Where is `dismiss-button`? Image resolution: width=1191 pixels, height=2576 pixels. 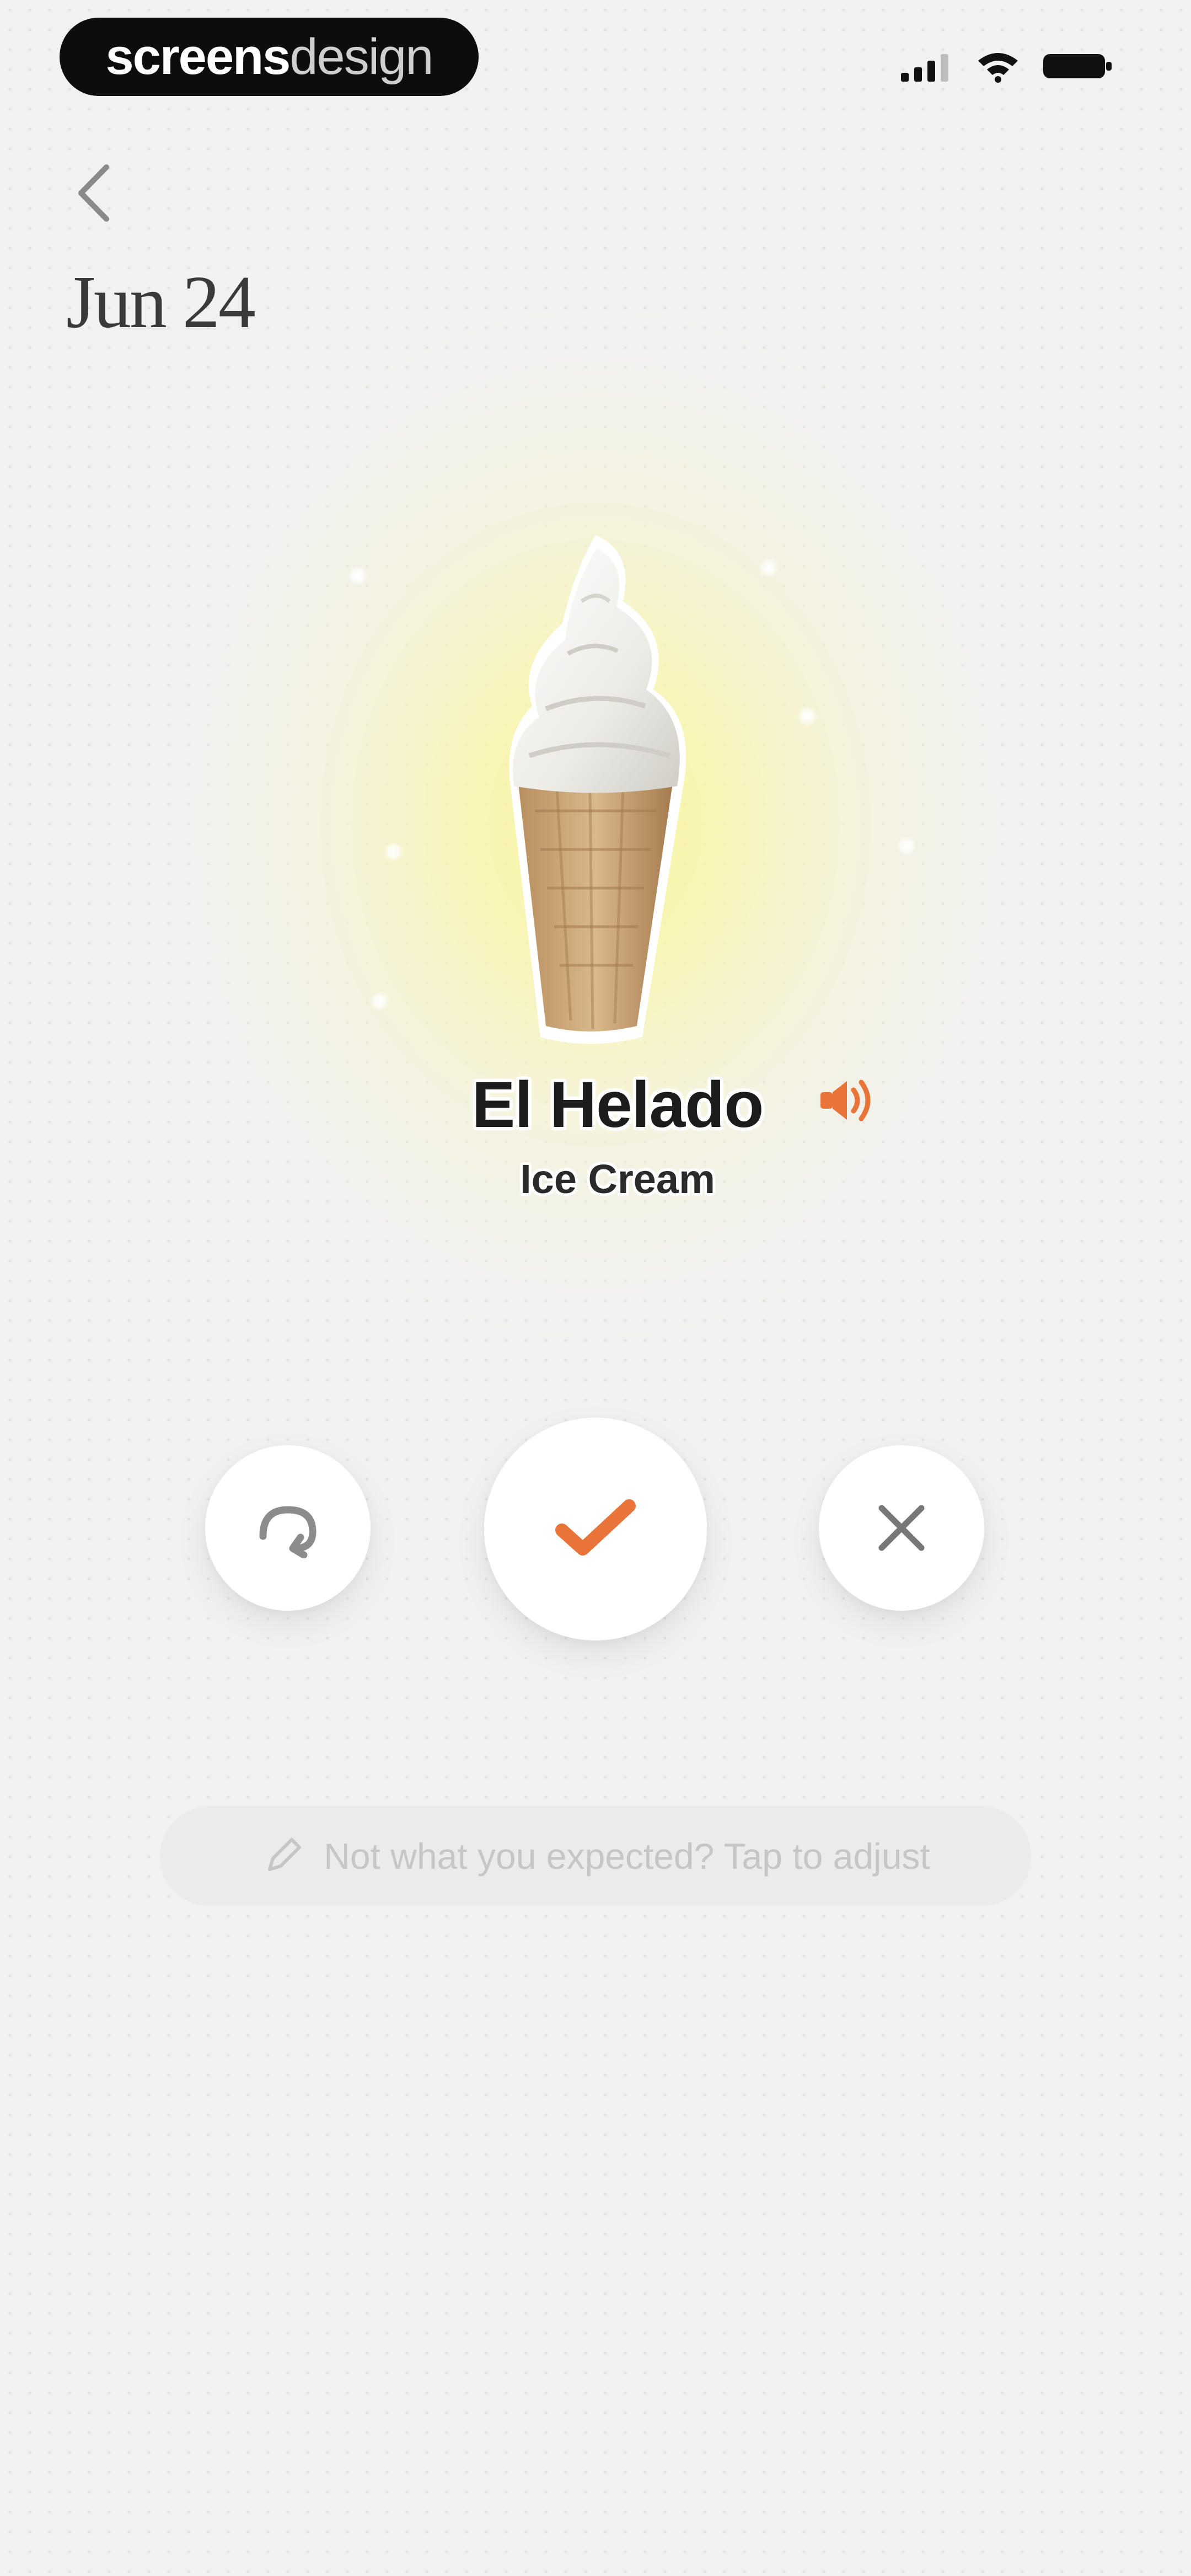 dismiss-button is located at coordinates (901, 1528).